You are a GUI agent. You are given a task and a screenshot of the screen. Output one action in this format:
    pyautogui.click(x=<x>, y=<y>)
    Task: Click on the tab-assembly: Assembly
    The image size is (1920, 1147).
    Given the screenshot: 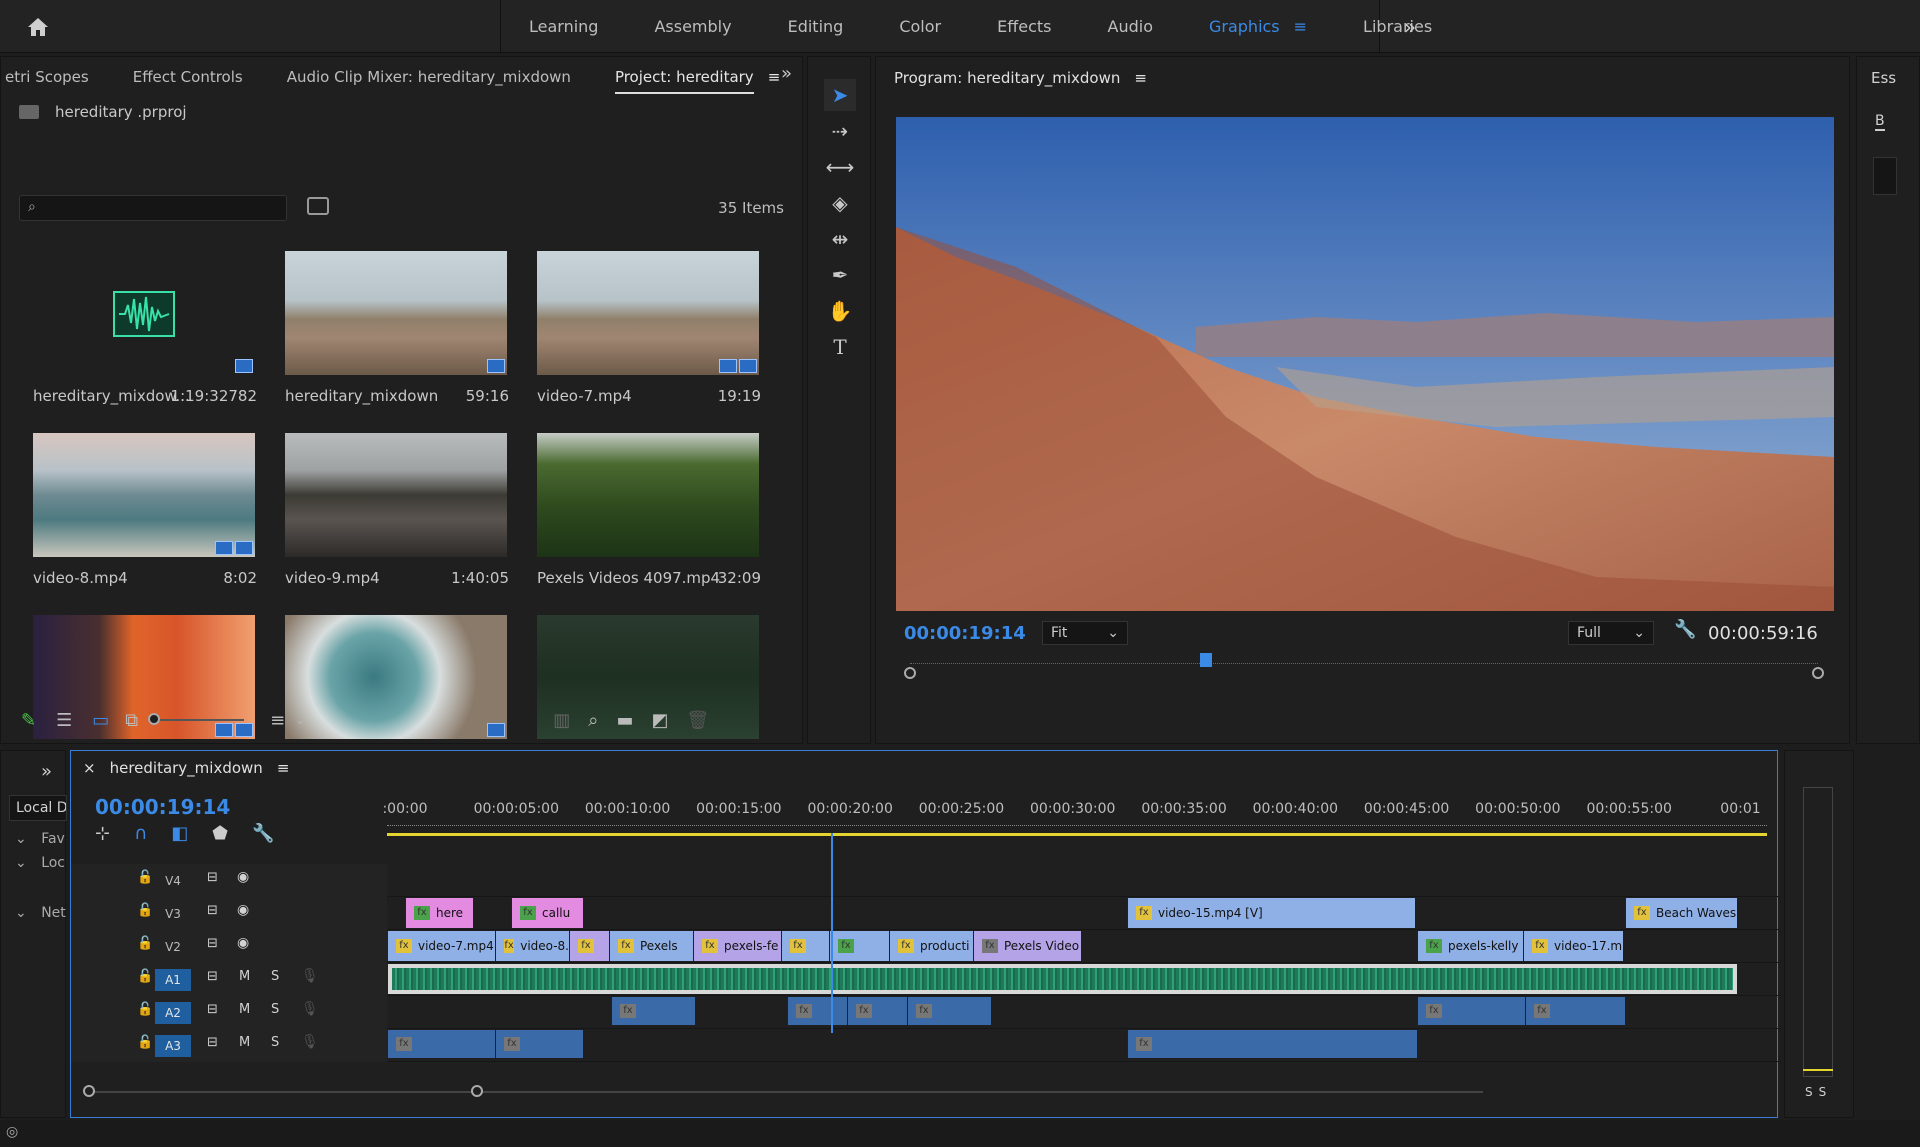 What is the action you would take?
    pyautogui.click(x=692, y=26)
    